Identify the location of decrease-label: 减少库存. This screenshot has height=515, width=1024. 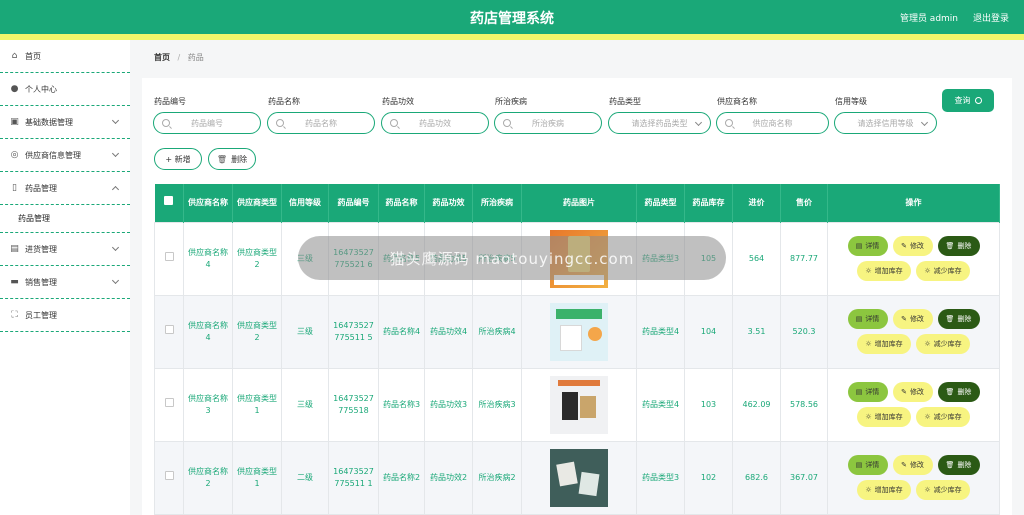
(947, 490).